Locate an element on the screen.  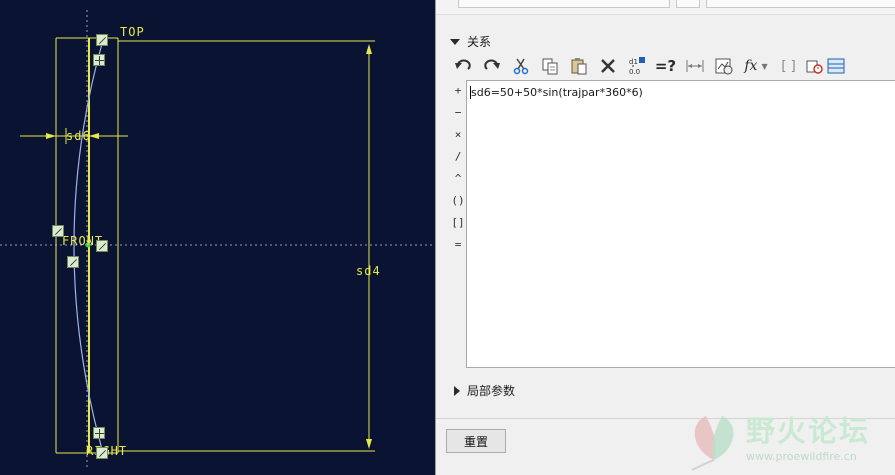
operator-brackets: [] is located at coordinates (458, 223).